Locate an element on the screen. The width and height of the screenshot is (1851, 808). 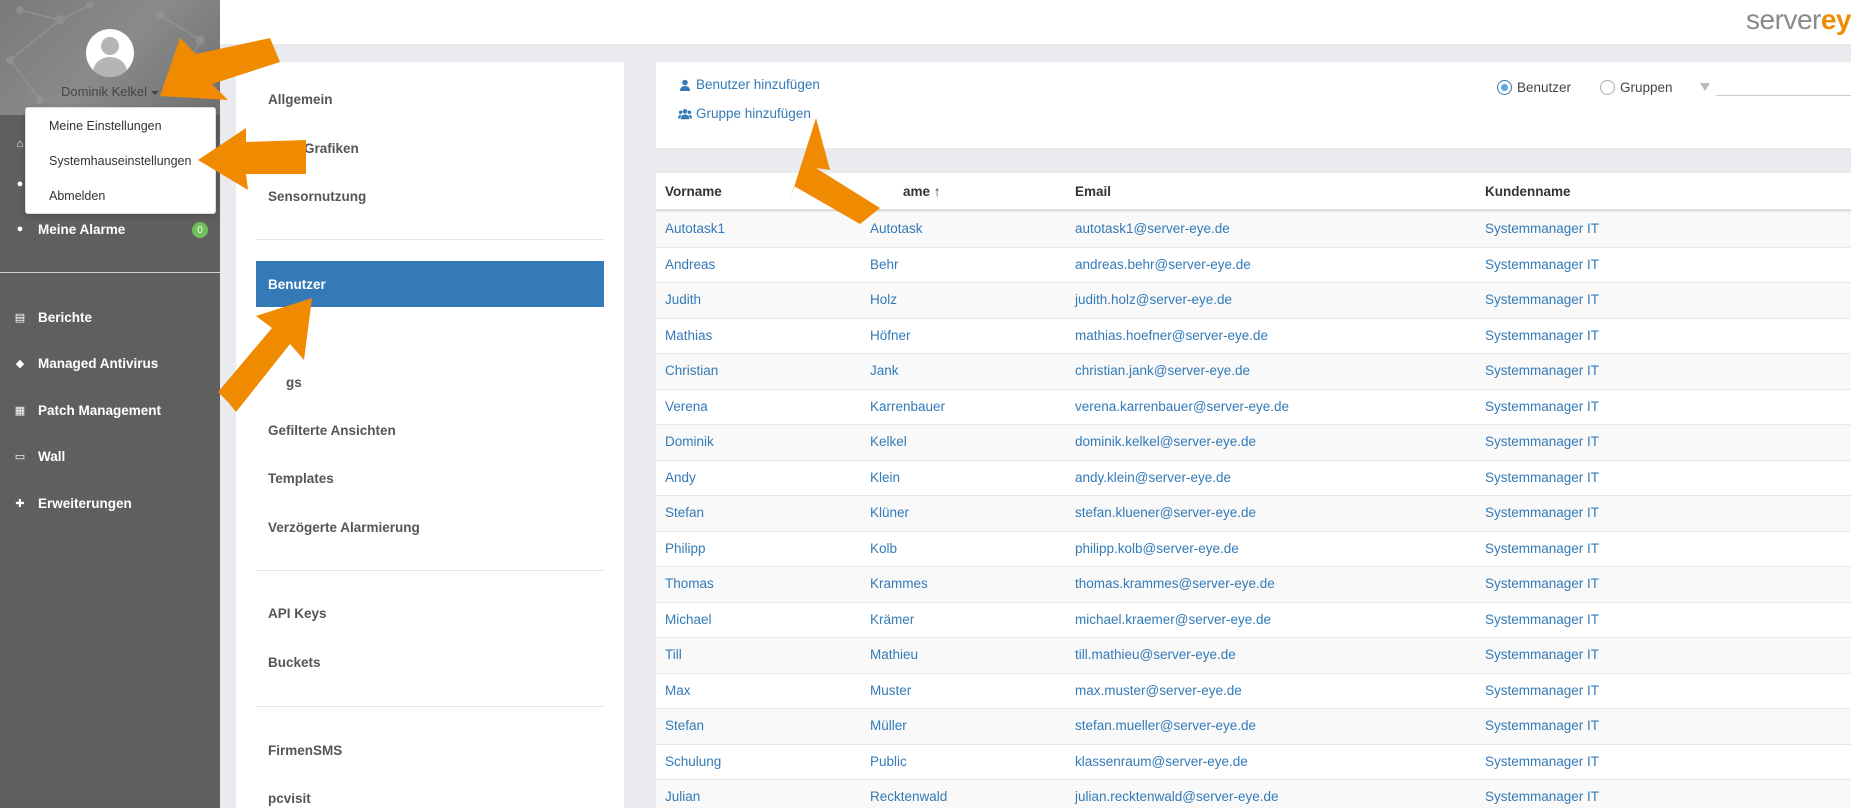
cell-email: michael.kraemer@server-eye.de is located at coordinates (1173, 619).